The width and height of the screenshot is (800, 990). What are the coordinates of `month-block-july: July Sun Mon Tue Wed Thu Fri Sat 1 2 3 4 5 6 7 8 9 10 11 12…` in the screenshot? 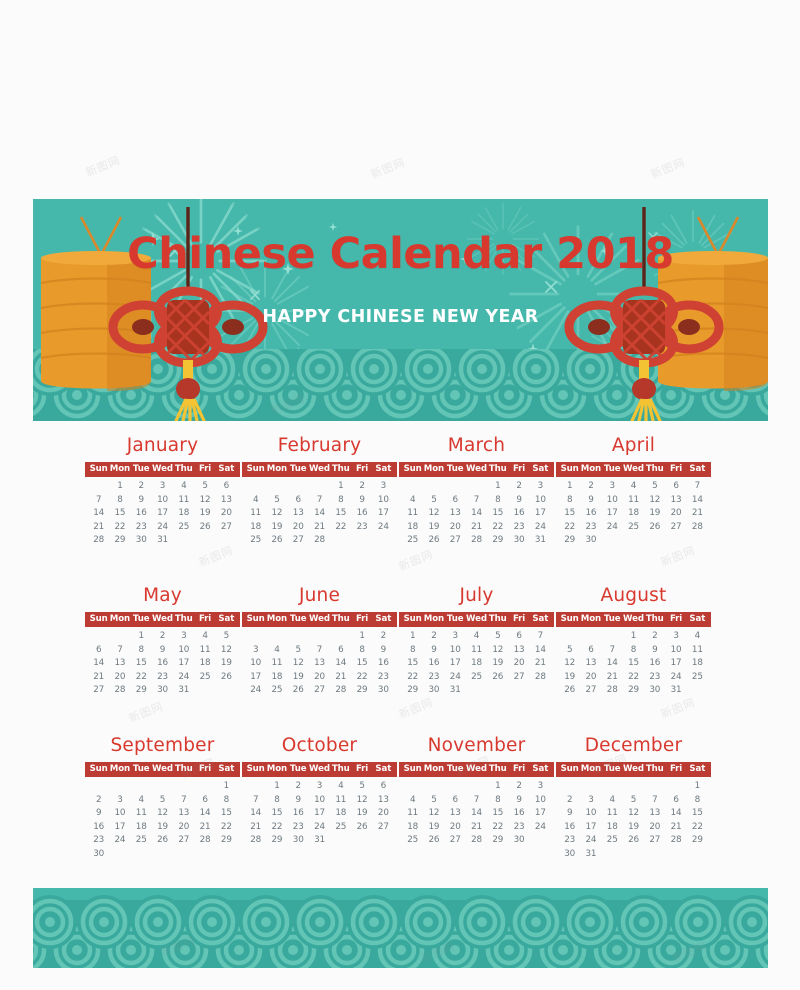 It's located at (476, 641).